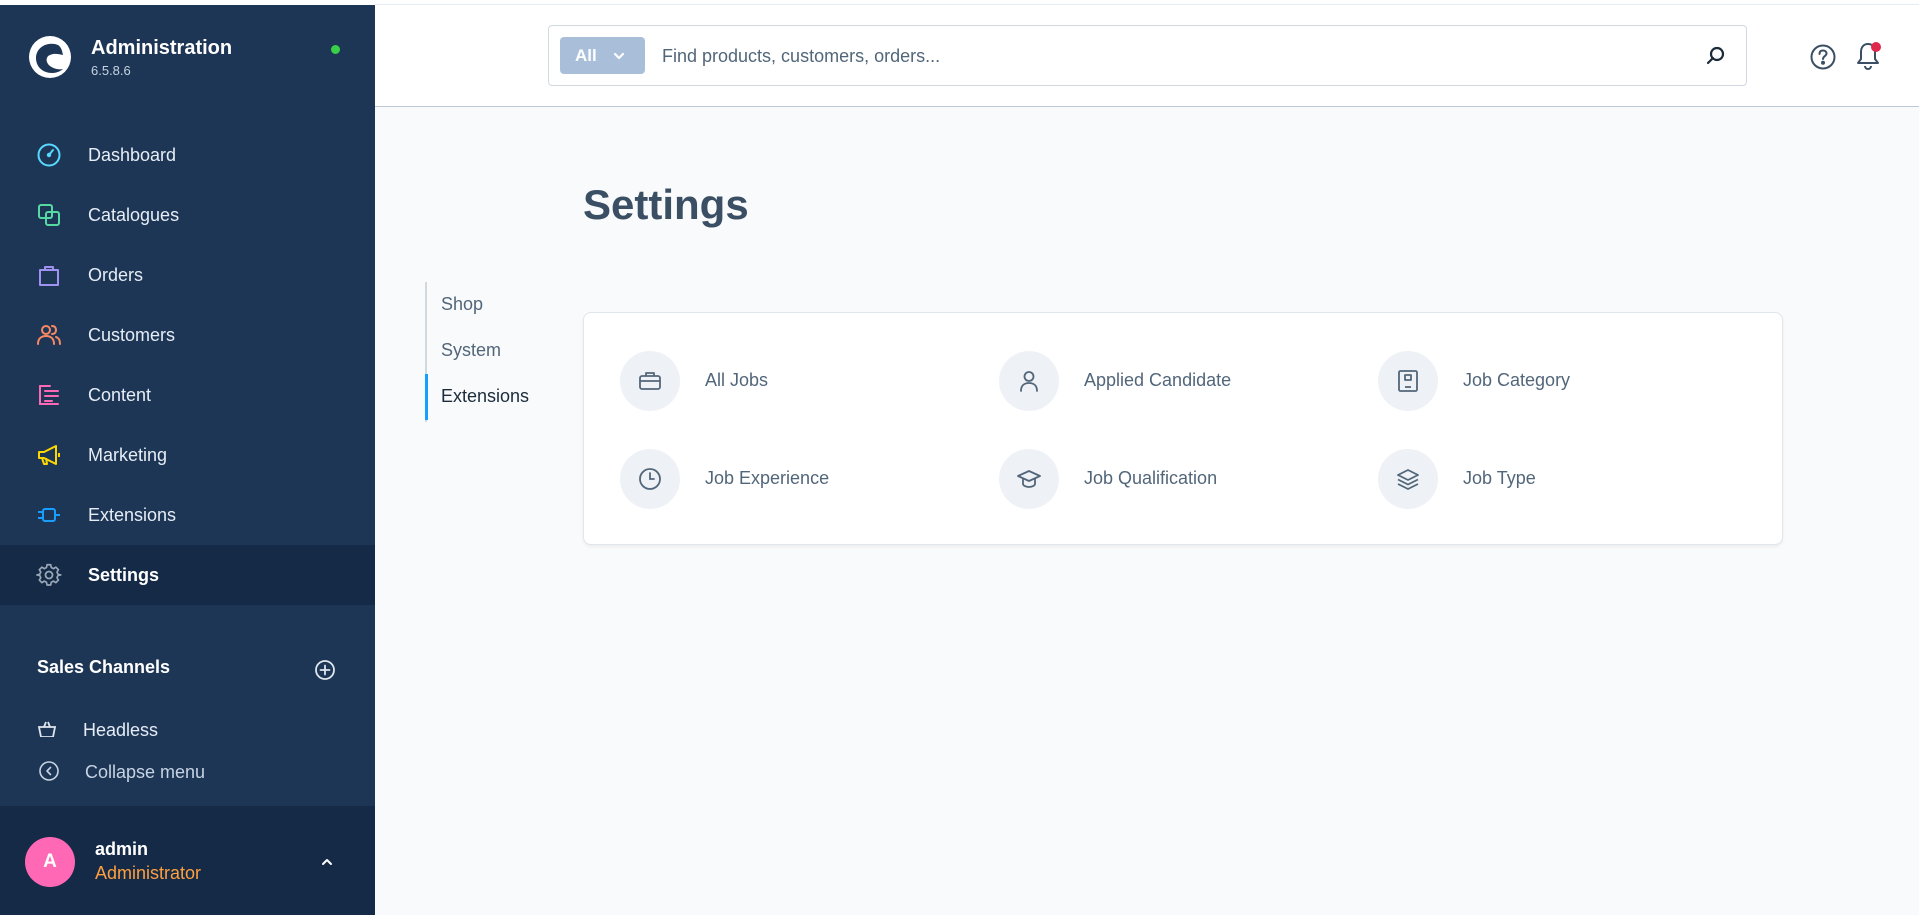 The height and width of the screenshot is (915, 1919). Describe the element at coordinates (187, 155) in the screenshot. I see `sidebar-item-dashboard: Dashboard` at that location.